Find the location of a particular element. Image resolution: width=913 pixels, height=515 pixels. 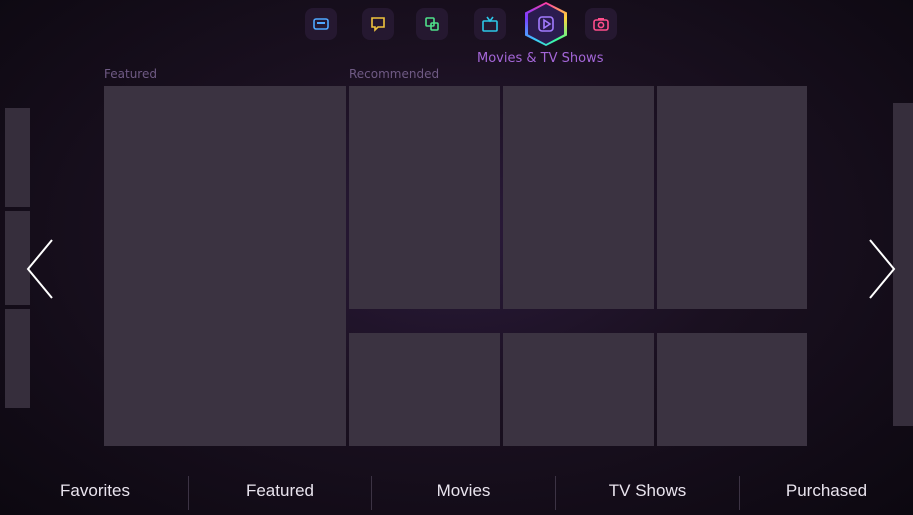

nav-featured: Featured is located at coordinates (280, 490).